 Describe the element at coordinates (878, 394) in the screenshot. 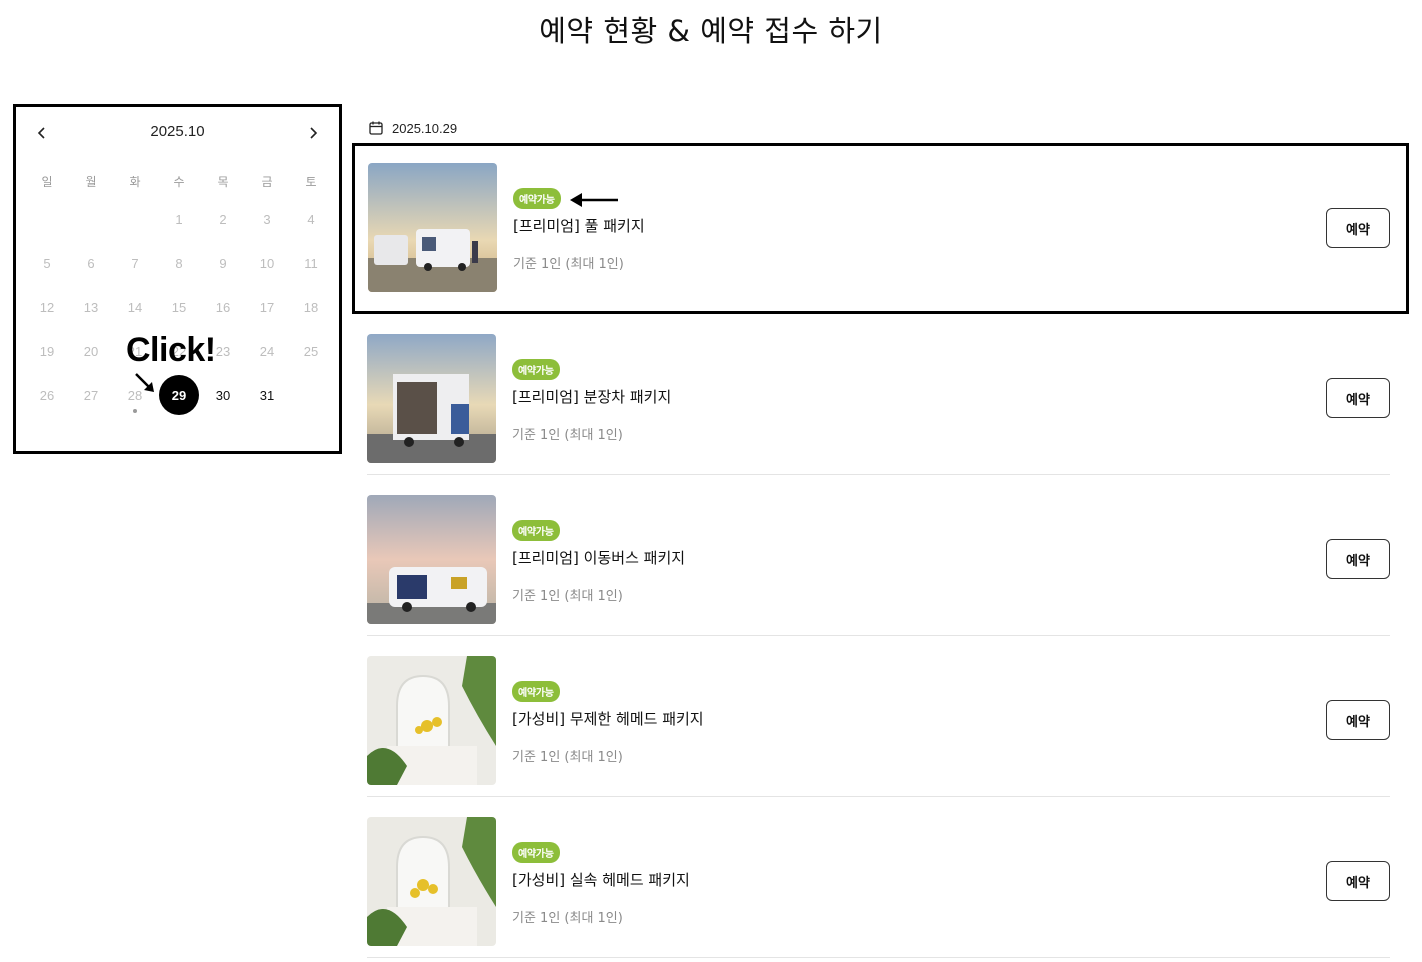

I see `product-item: 예약가능 [프리미엄] 분장차 패키지 기준 1인 (최대 1인) 예약` at that location.